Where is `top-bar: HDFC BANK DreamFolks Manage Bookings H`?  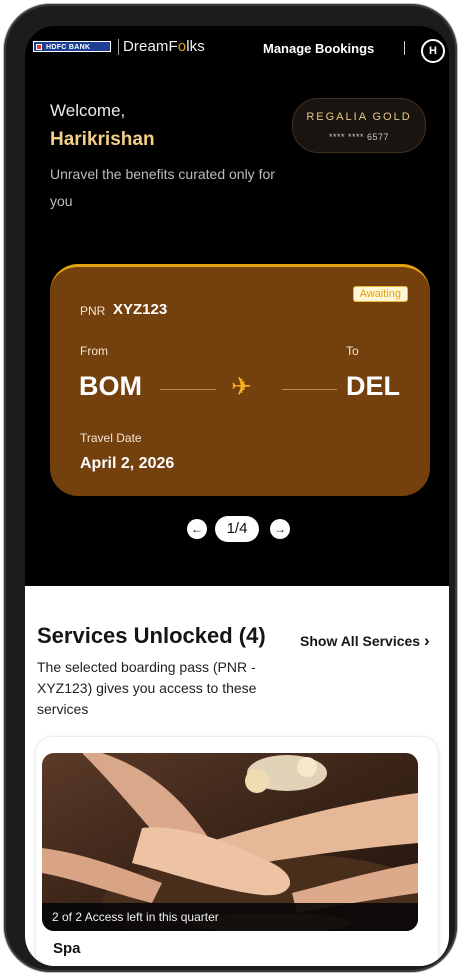
top-bar: HDFC BANK DreamFolks Manage Bookings H is located at coordinates (237, 49).